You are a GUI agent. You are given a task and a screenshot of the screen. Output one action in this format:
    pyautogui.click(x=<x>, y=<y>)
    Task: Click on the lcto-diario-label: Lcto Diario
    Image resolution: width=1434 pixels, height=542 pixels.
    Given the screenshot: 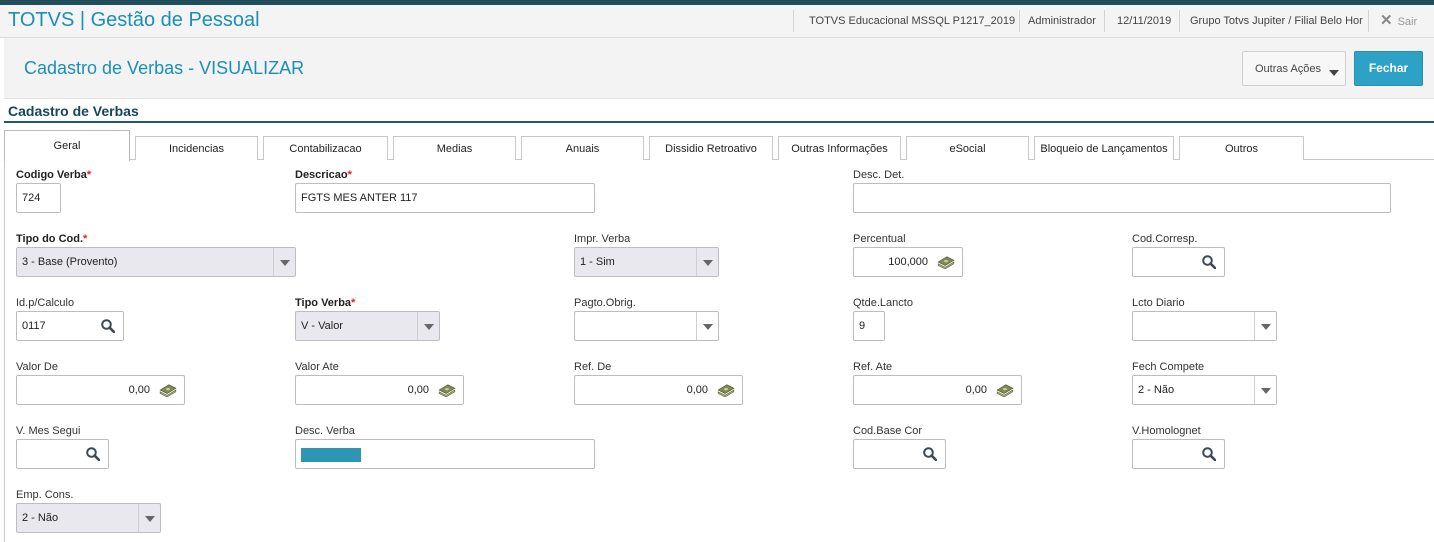 What is the action you would take?
    pyautogui.click(x=1158, y=303)
    